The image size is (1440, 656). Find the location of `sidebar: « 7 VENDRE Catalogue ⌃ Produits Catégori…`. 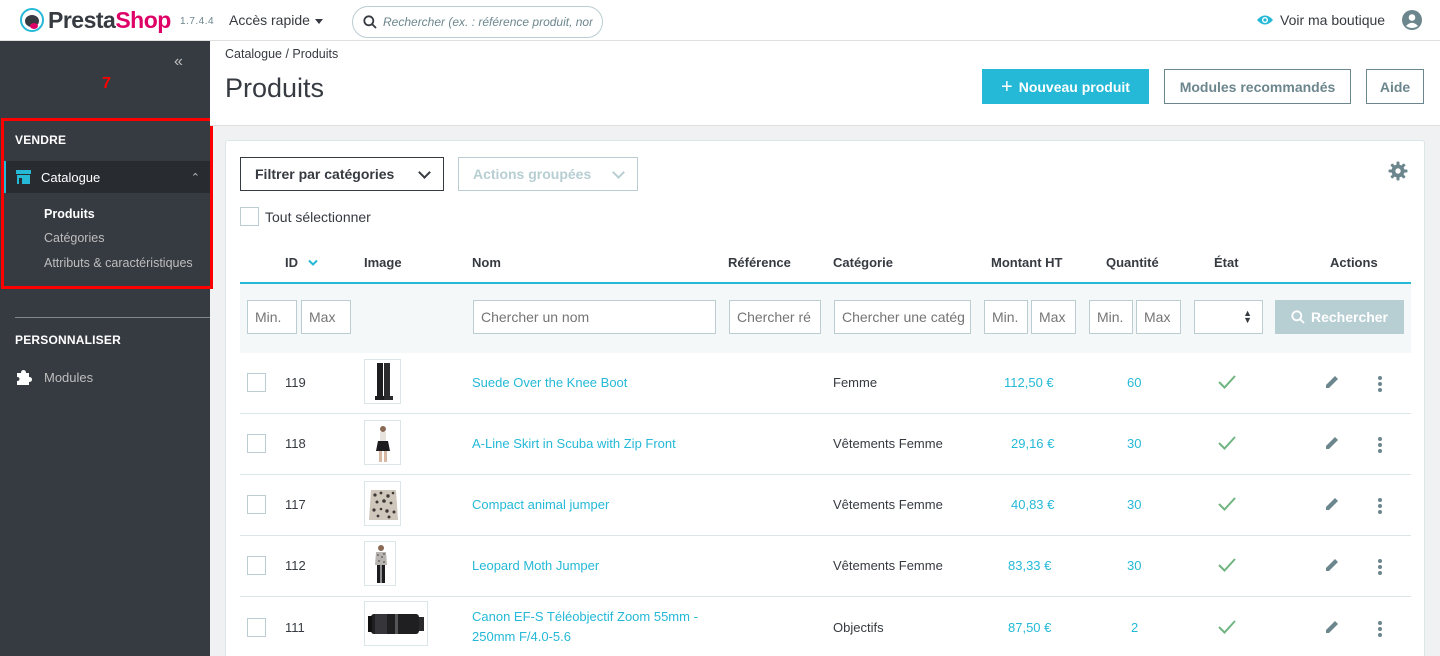

sidebar: « 7 VENDRE Catalogue ⌃ Produits Catégori… is located at coordinates (106, 348).